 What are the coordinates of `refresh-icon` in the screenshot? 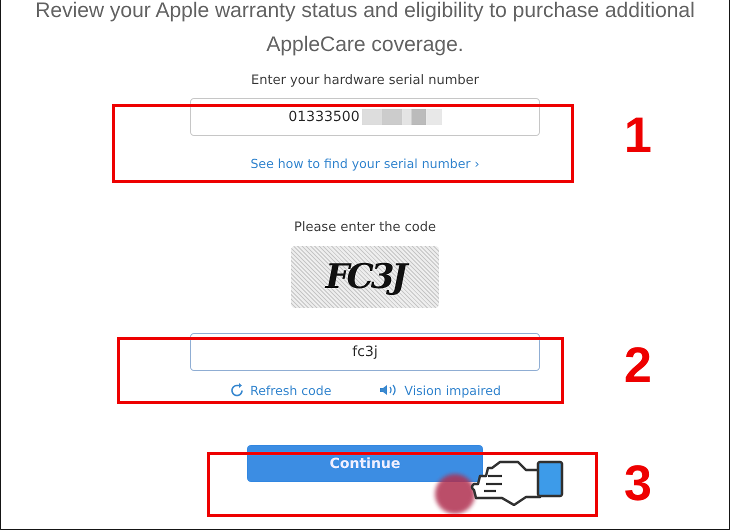 It's located at (237, 390).